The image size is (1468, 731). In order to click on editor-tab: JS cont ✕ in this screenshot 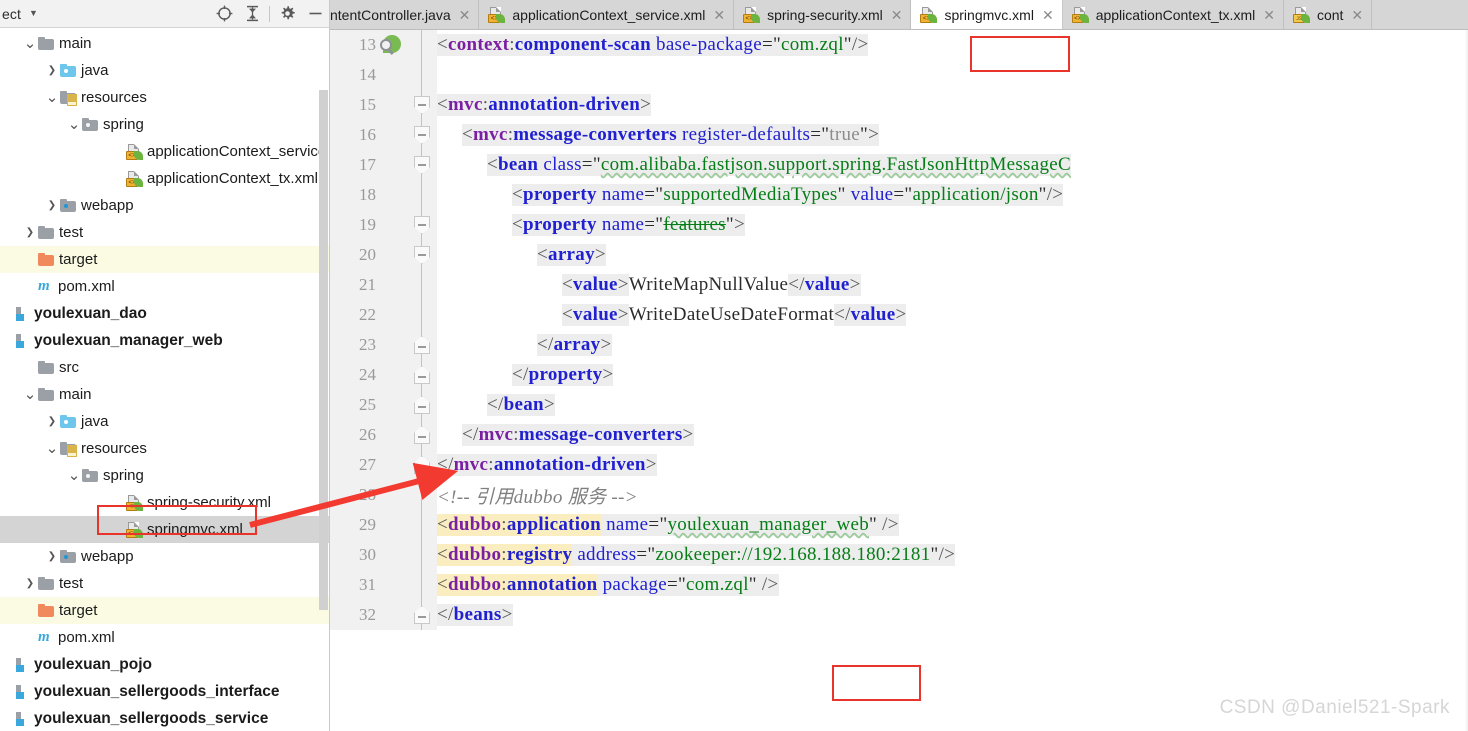, I will do `click(1328, 14)`.